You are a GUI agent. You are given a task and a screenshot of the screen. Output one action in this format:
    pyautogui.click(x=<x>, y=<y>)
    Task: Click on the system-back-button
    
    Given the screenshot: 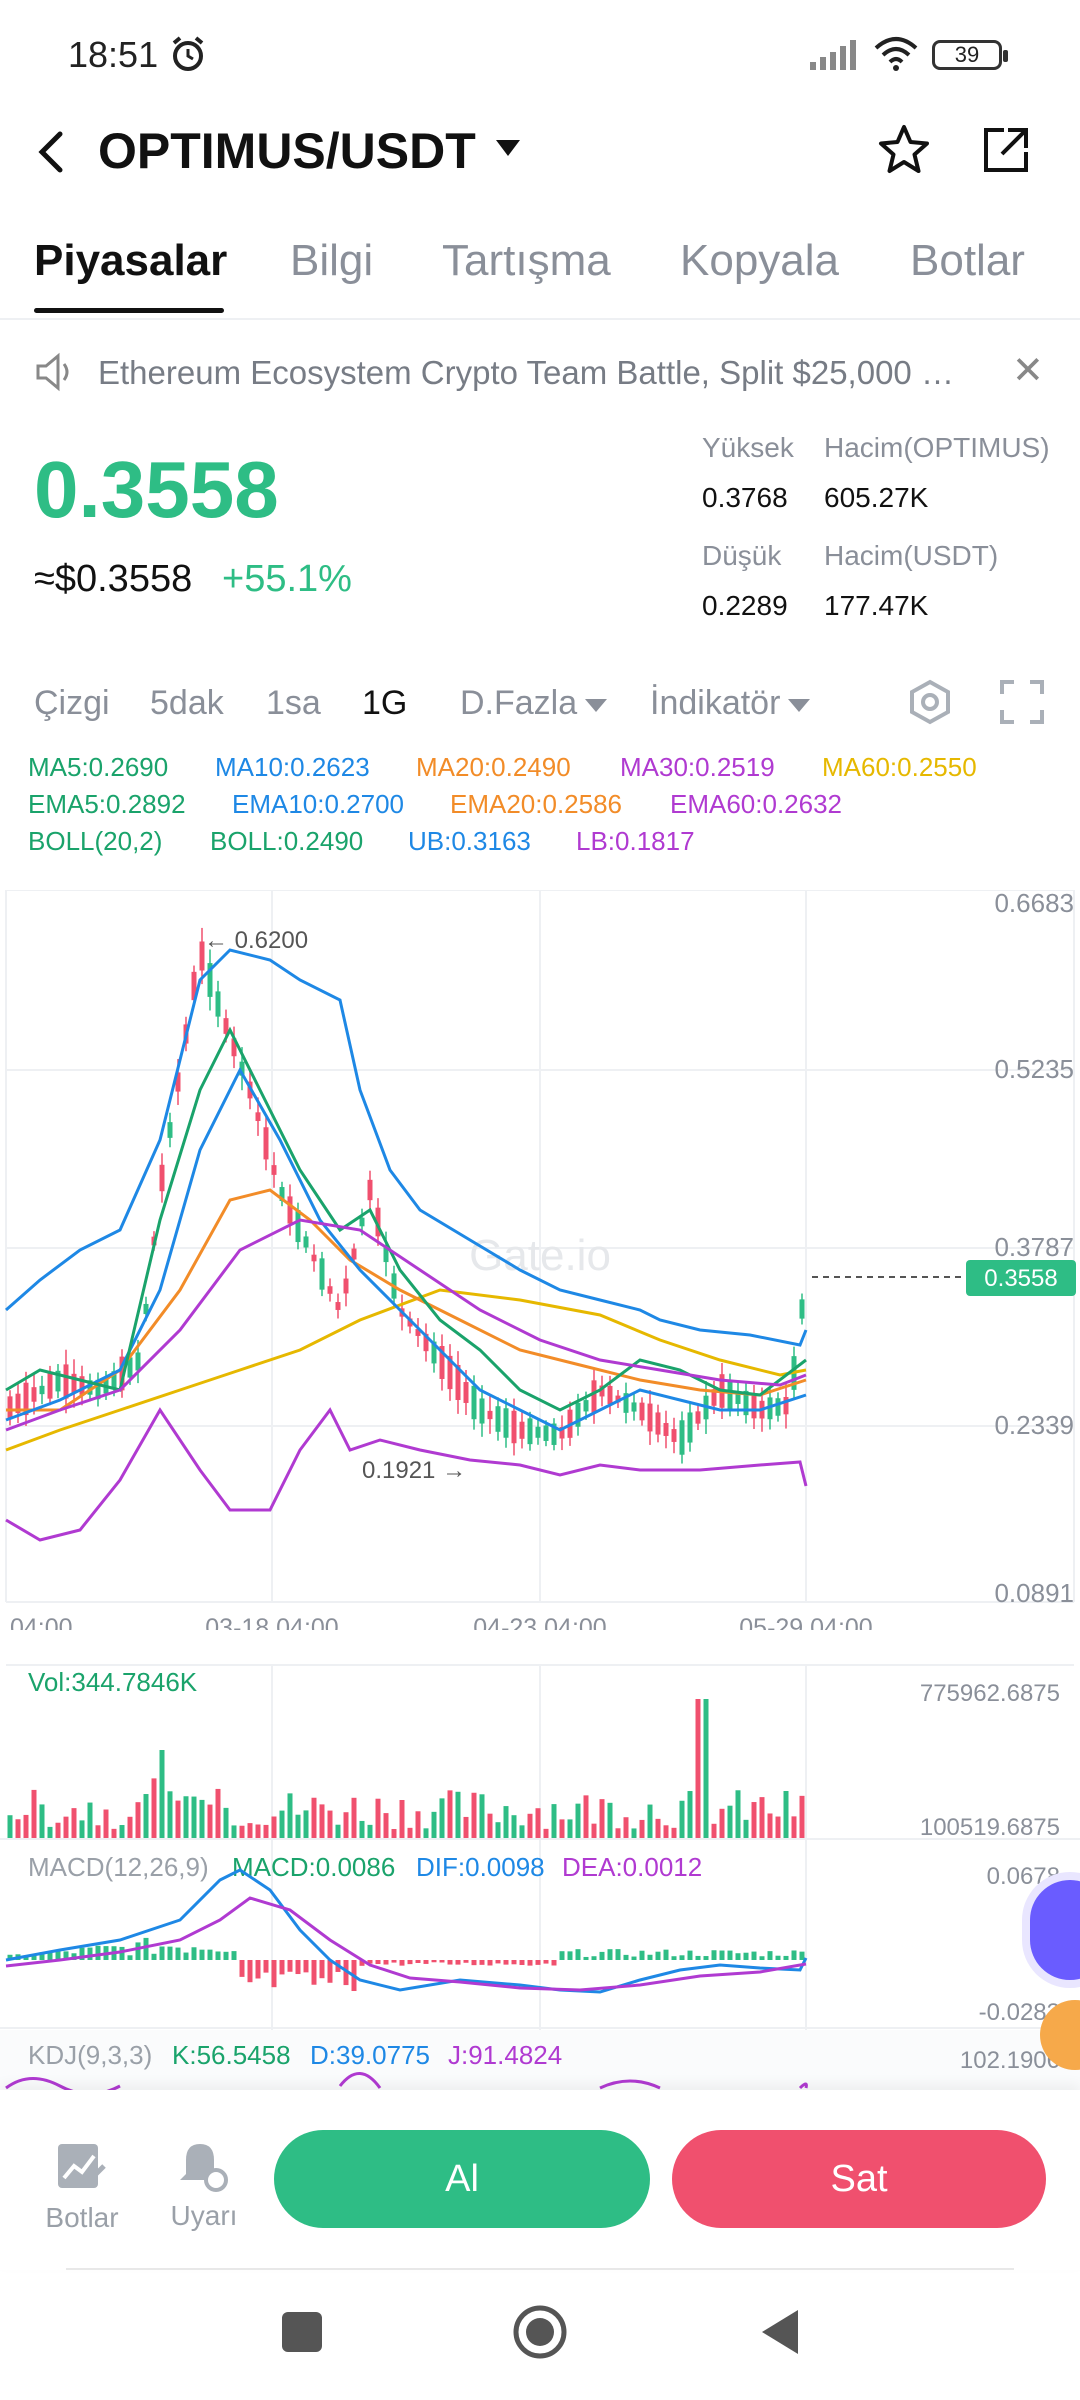 What is the action you would take?
    pyautogui.click(x=780, y=2332)
    